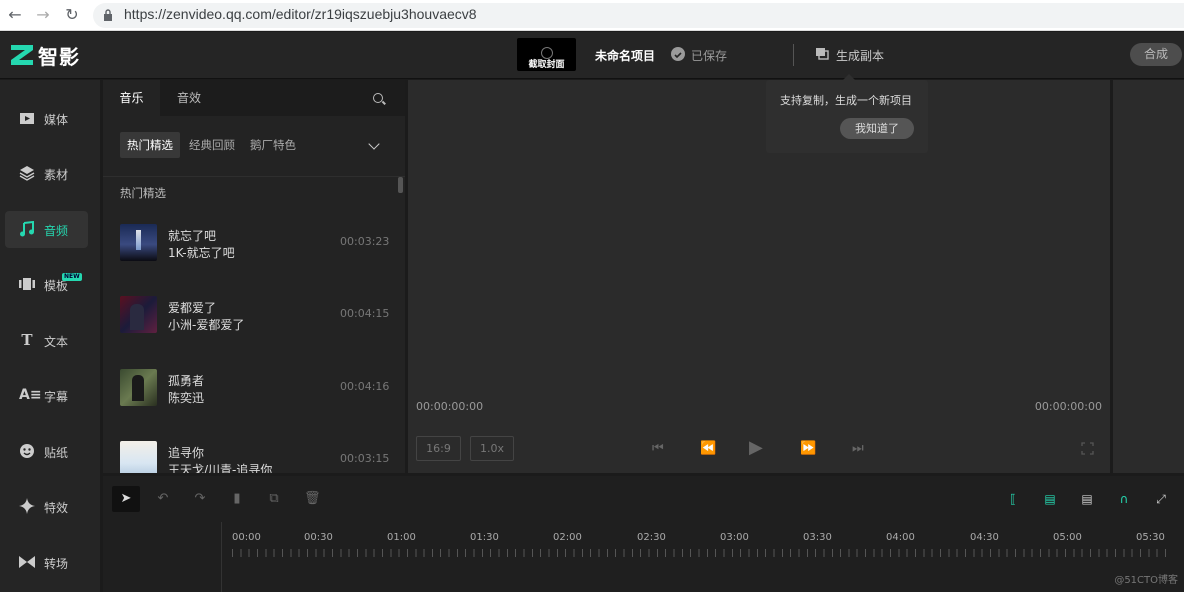 The width and height of the screenshot is (1184, 592). Describe the element at coordinates (254, 397) in the screenshot. I see `list-item: 孤勇者 陈奕迅 00:04:16` at that location.